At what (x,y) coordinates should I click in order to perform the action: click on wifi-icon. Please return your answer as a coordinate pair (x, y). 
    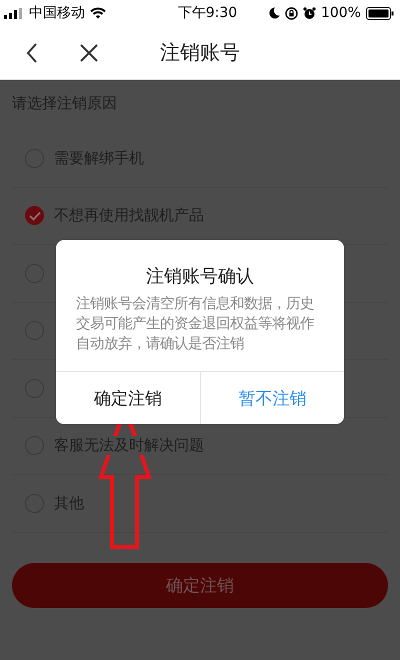
    Looking at the image, I should click on (98, 13).